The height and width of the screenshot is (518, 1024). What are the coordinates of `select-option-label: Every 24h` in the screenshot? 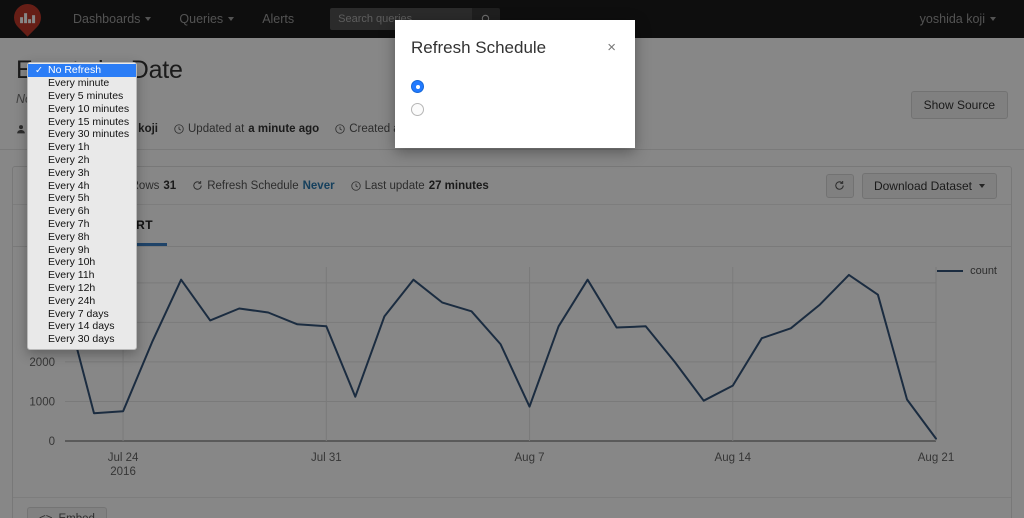 It's located at (72, 300).